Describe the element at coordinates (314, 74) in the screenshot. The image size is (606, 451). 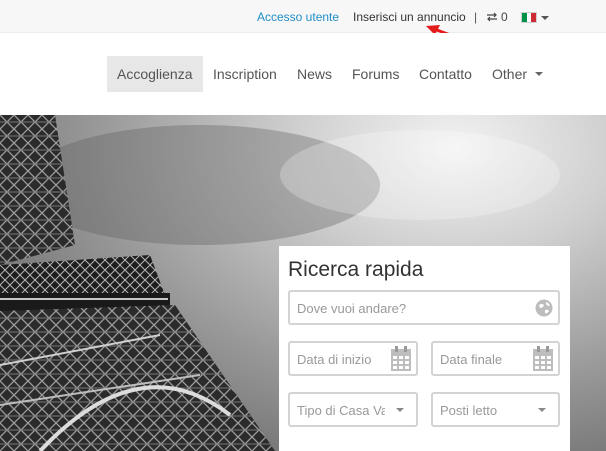
I see `nav-item-news: News` at that location.